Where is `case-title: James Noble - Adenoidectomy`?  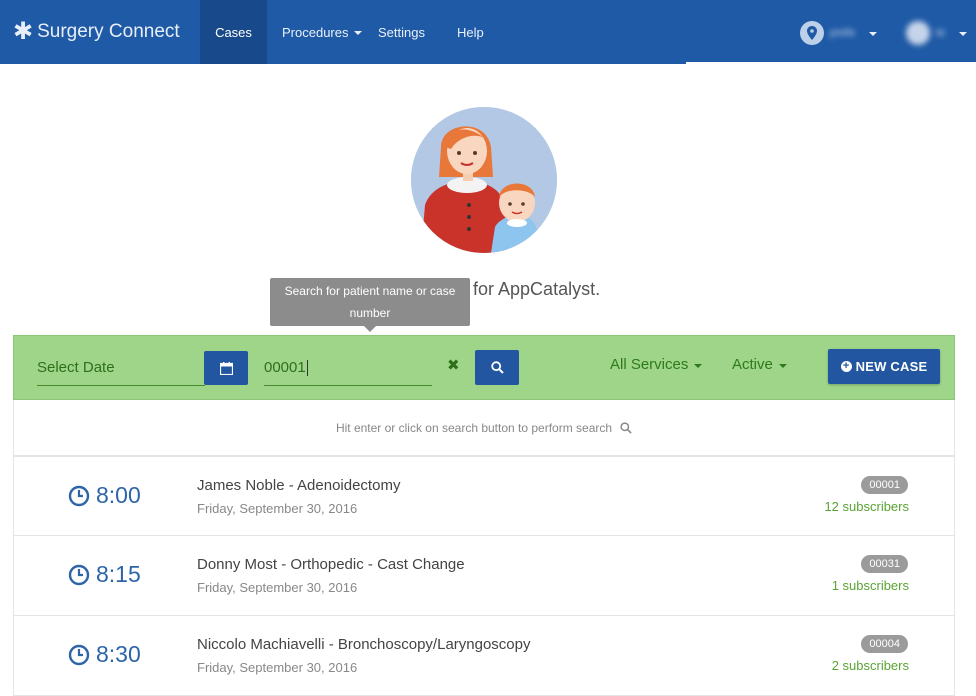 case-title: James Noble - Adenoidectomy is located at coordinates (299, 485).